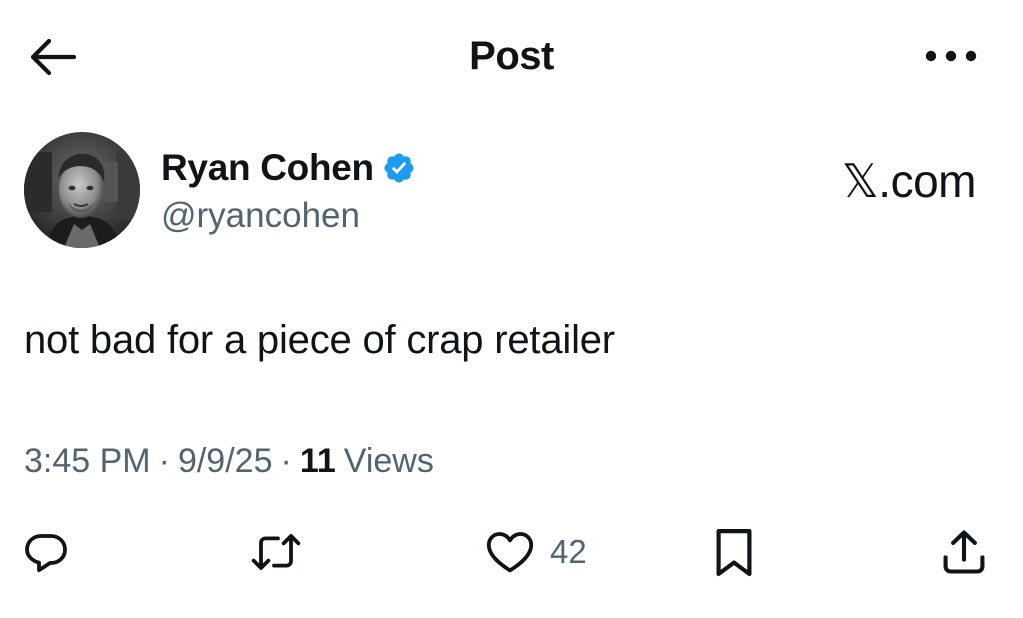  What do you see at coordinates (87, 461) in the screenshot?
I see `post-time: 3:45 PM` at bounding box center [87, 461].